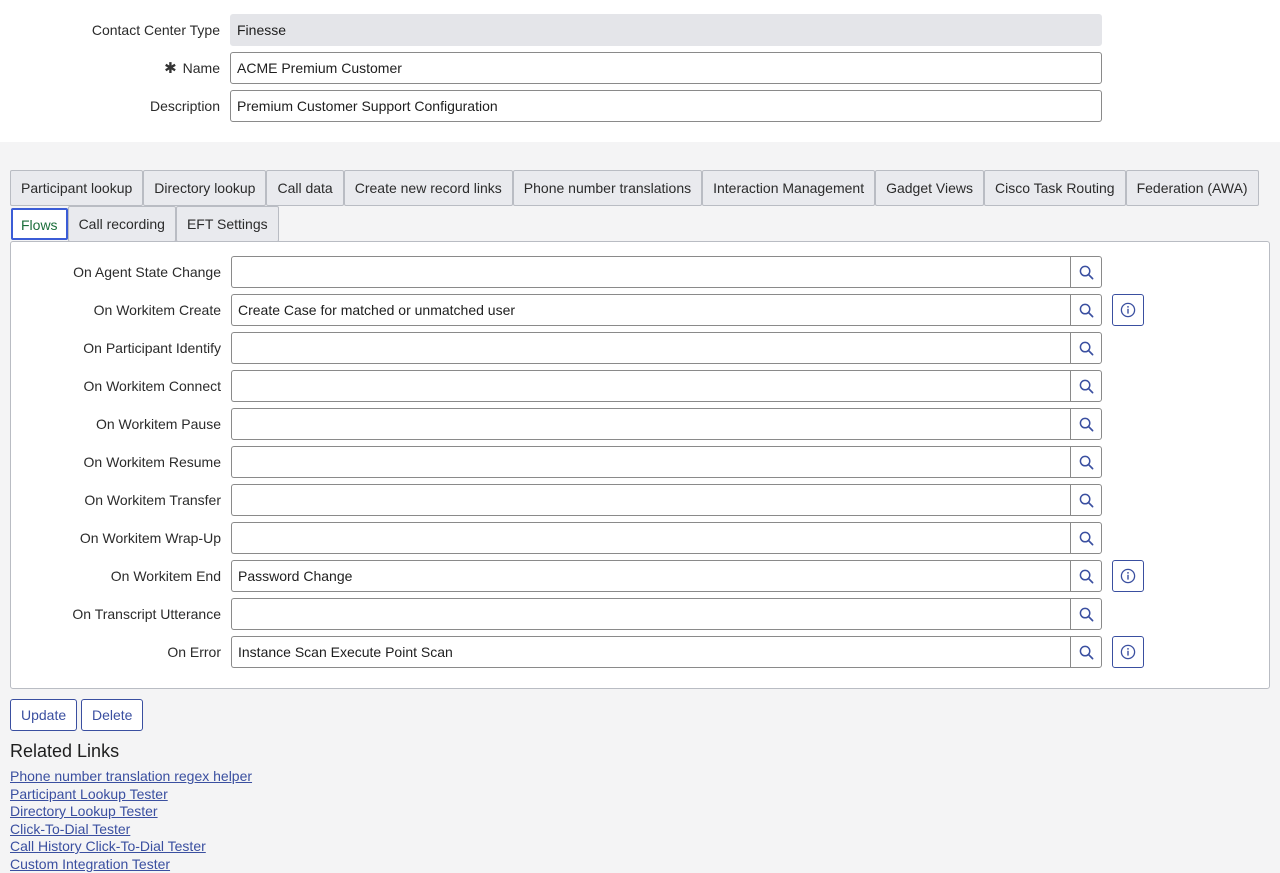  I want to click on flow-row-on-participant-identify: On Participant Identify, so click(640, 348).